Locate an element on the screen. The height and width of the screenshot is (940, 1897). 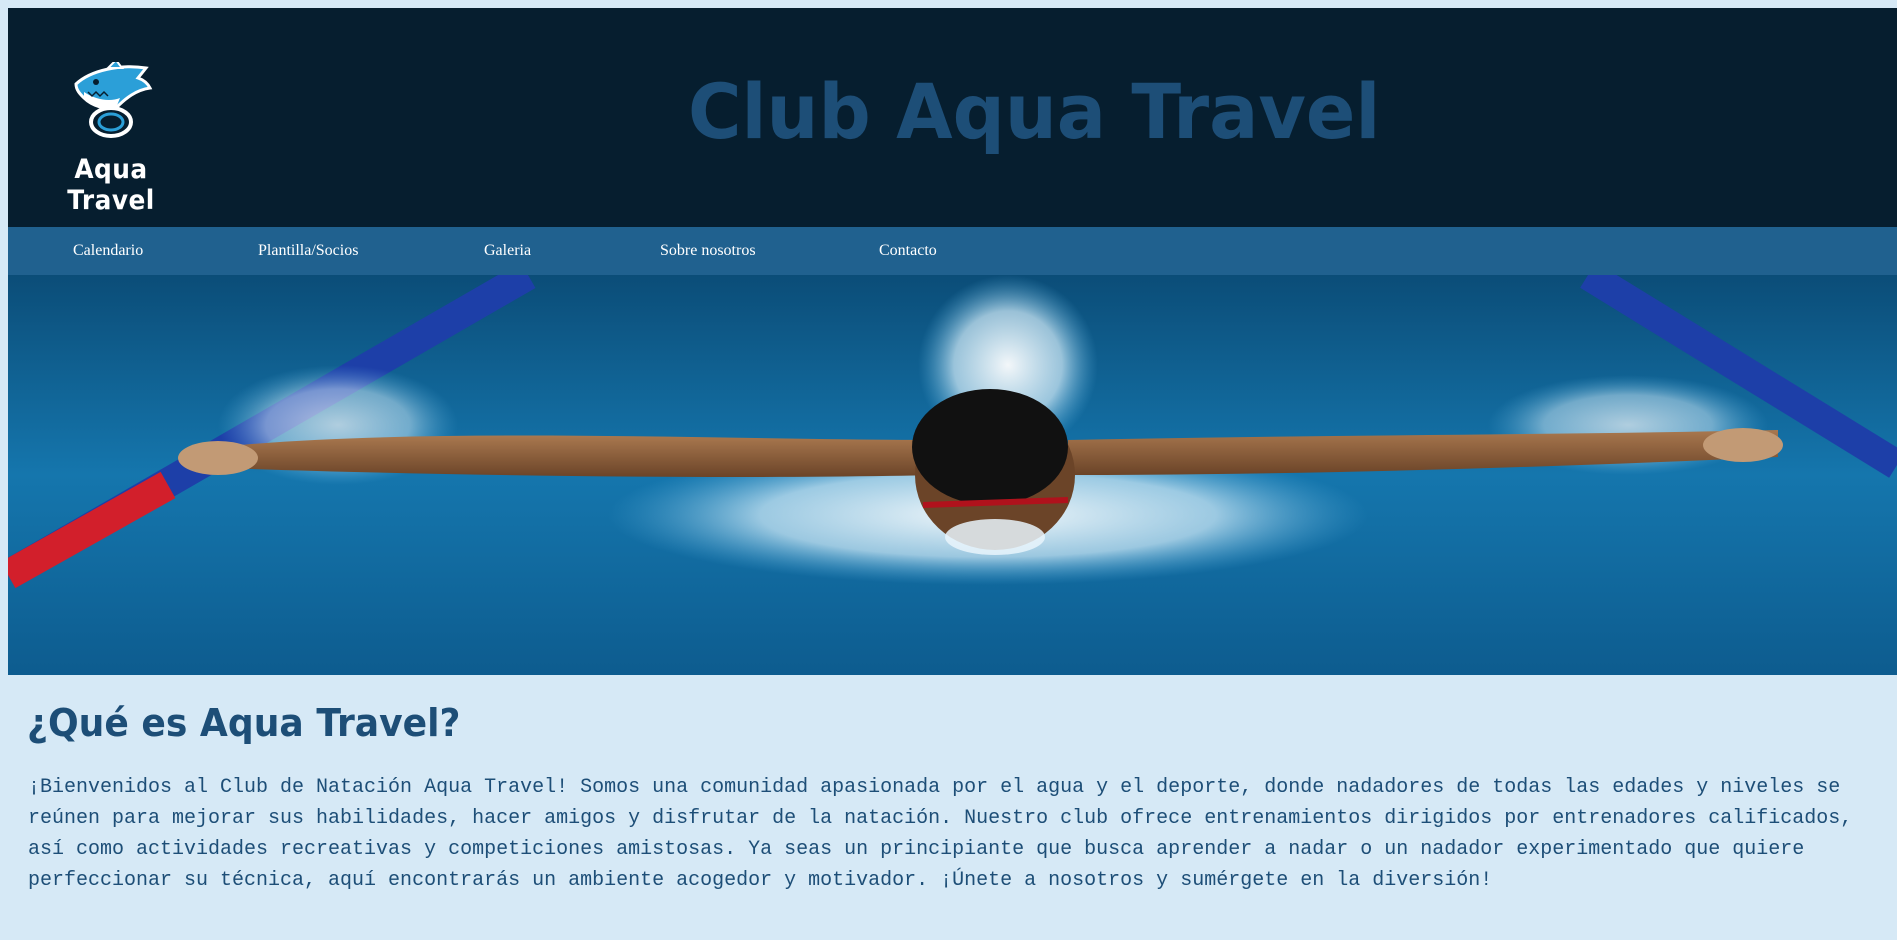
nav-item-plantilla-socios: Plantilla/Socios is located at coordinates (308, 251).